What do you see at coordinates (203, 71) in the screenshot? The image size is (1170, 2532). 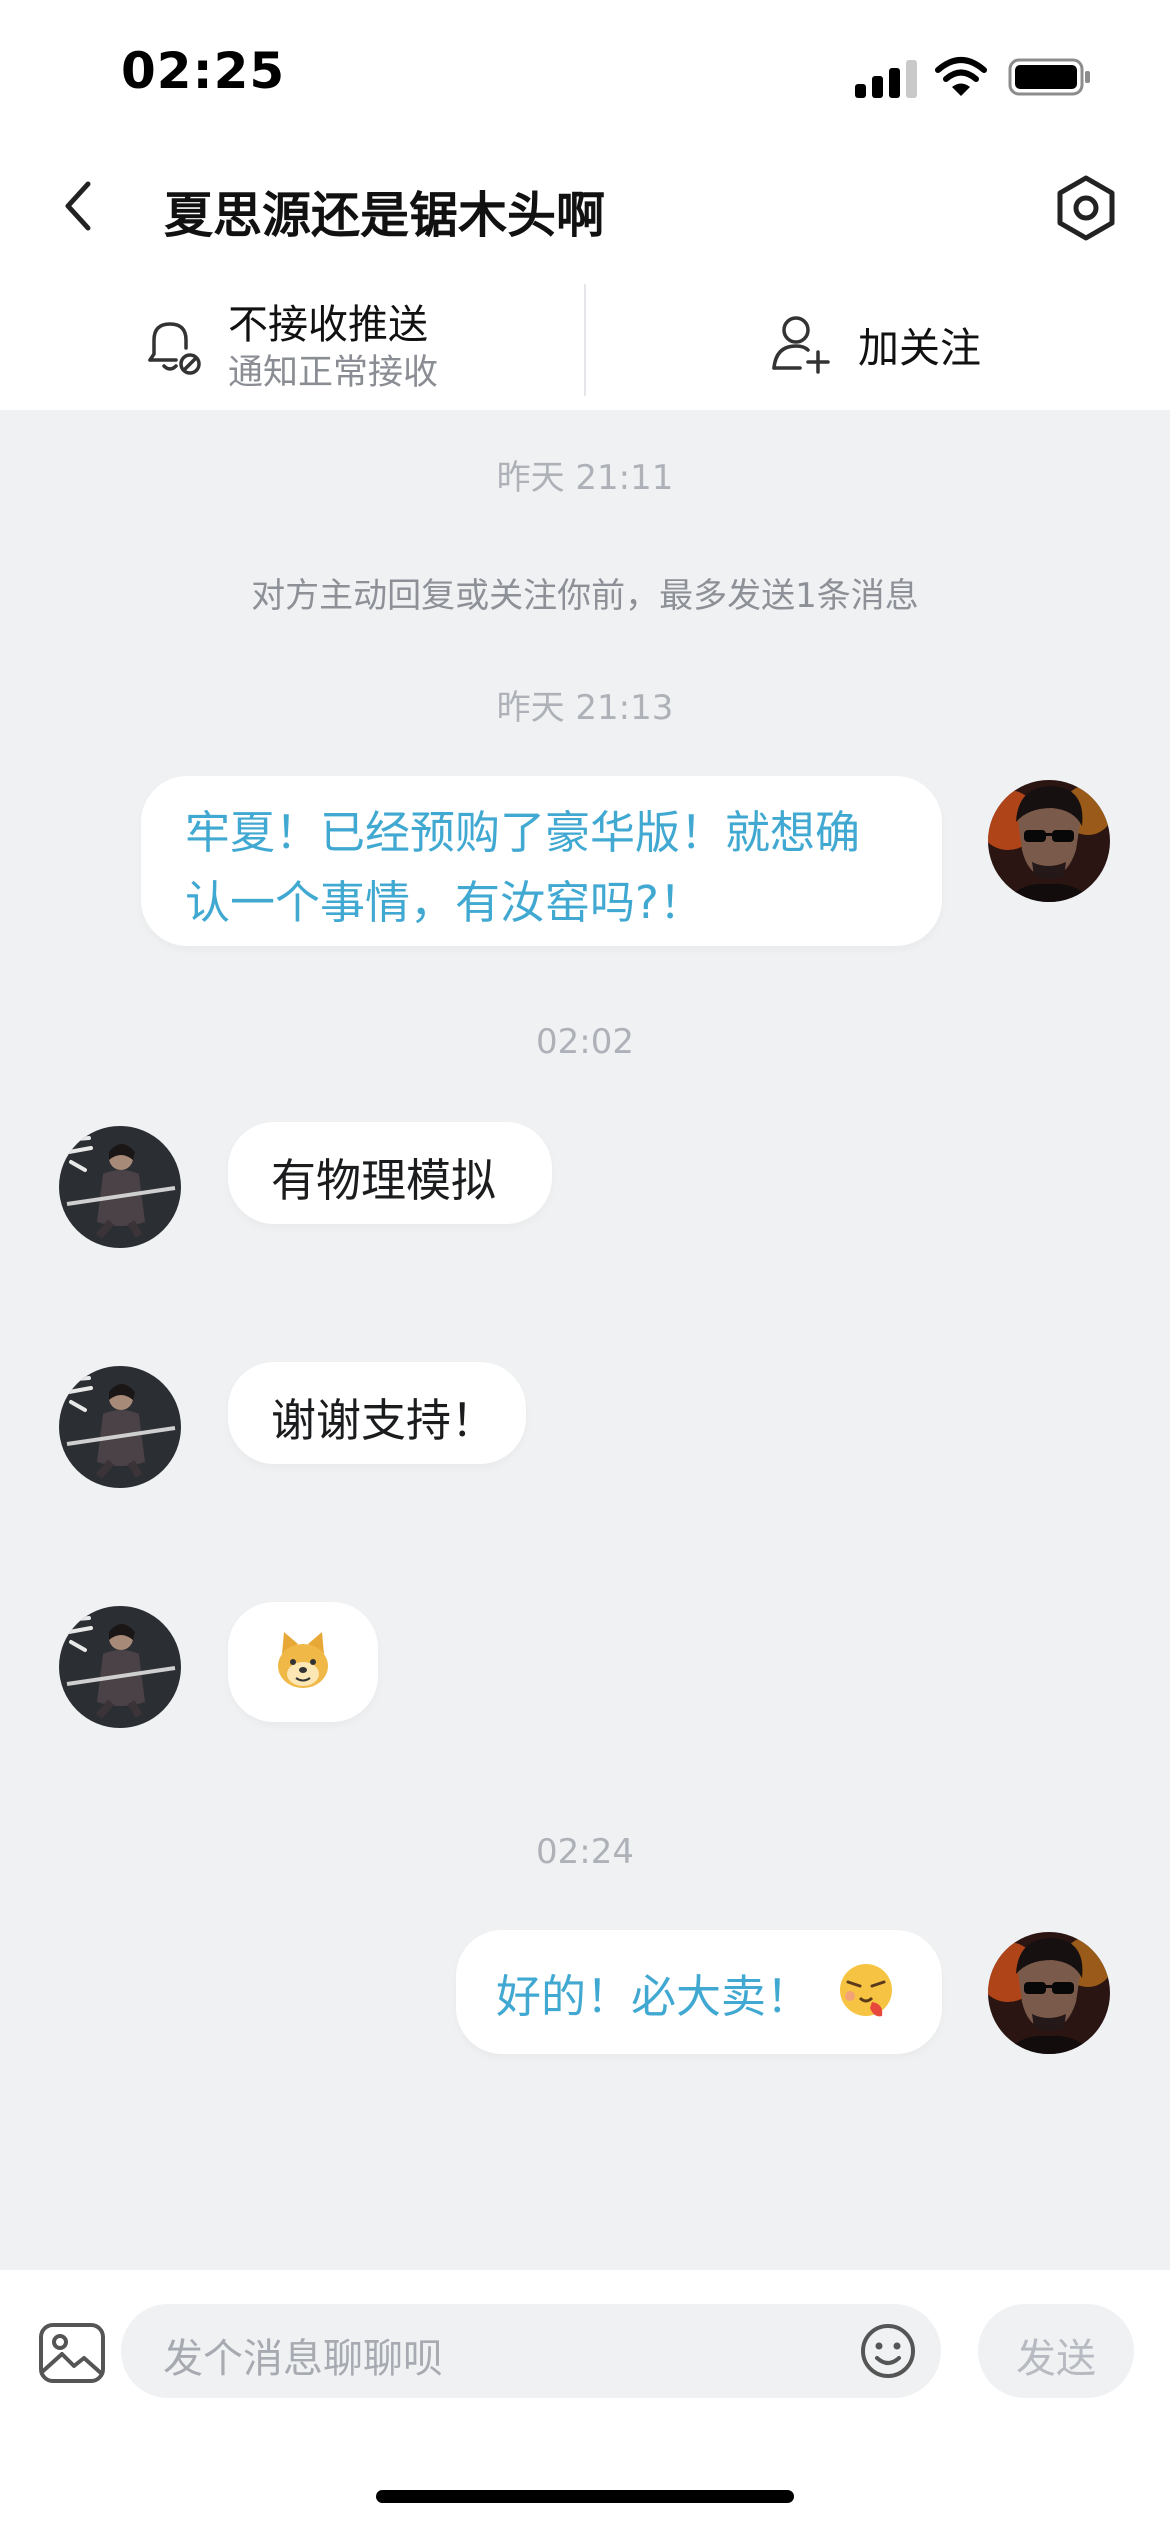 I see `status-time: 02:25` at bounding box center [203, 71].